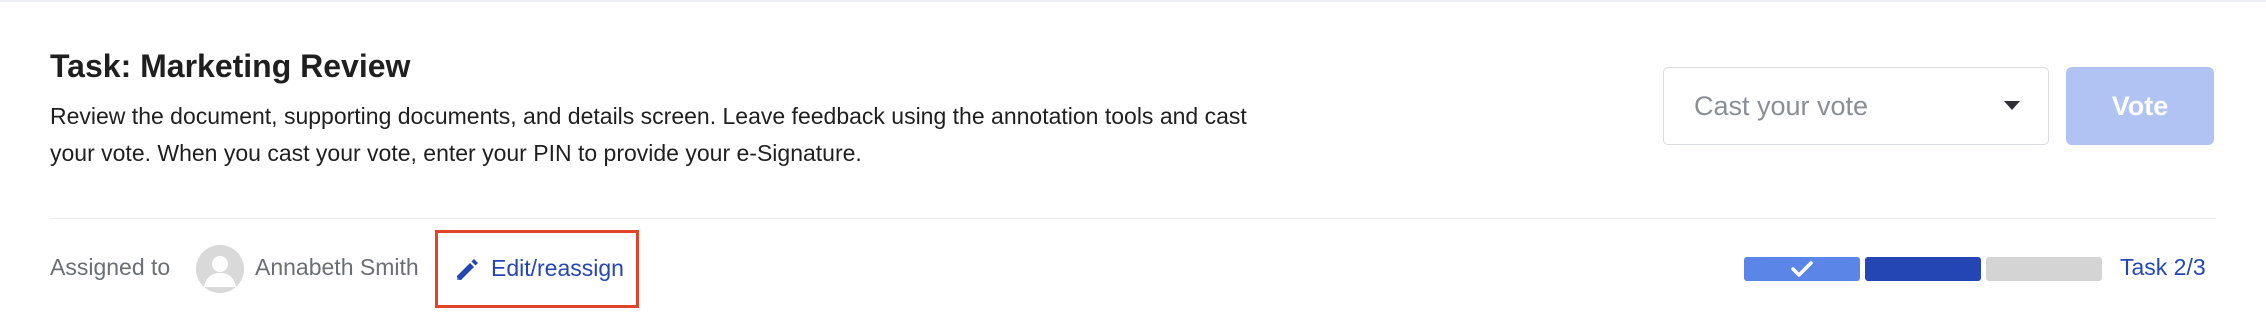 This screenshot has width=2266, height=316. What do you see at coordinates (557, 268) in the screenshot?
I see `edit-reassign-label: Edit/reassign` at bounding box center [557, 268].